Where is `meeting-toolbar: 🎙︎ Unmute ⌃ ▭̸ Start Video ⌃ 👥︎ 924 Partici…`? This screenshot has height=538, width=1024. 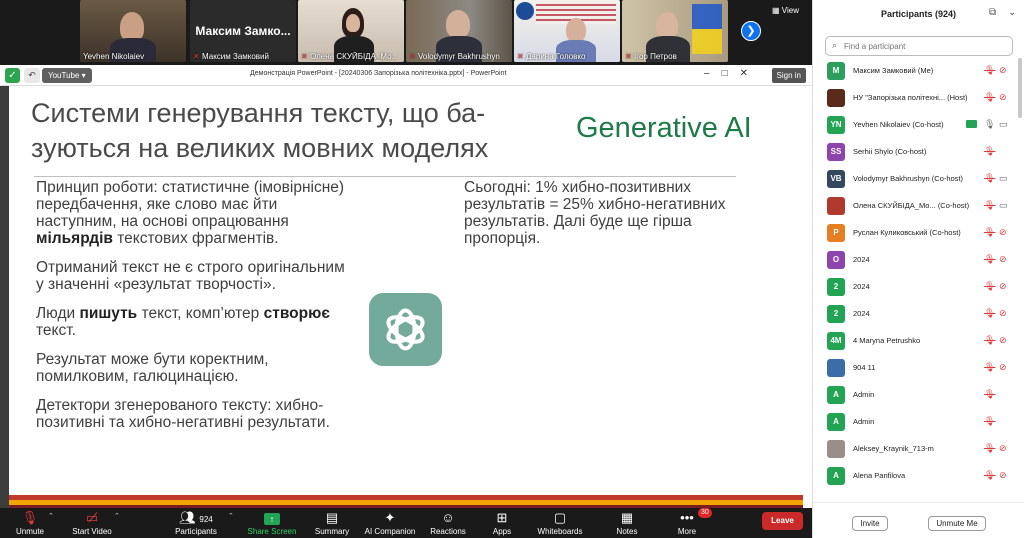
meeting-toolbar: 🎙︎ Unmute ⌃ ▭̸ Start Video ⌃ 👥︎ 924 Partici… is located at coordinates (406, 523).